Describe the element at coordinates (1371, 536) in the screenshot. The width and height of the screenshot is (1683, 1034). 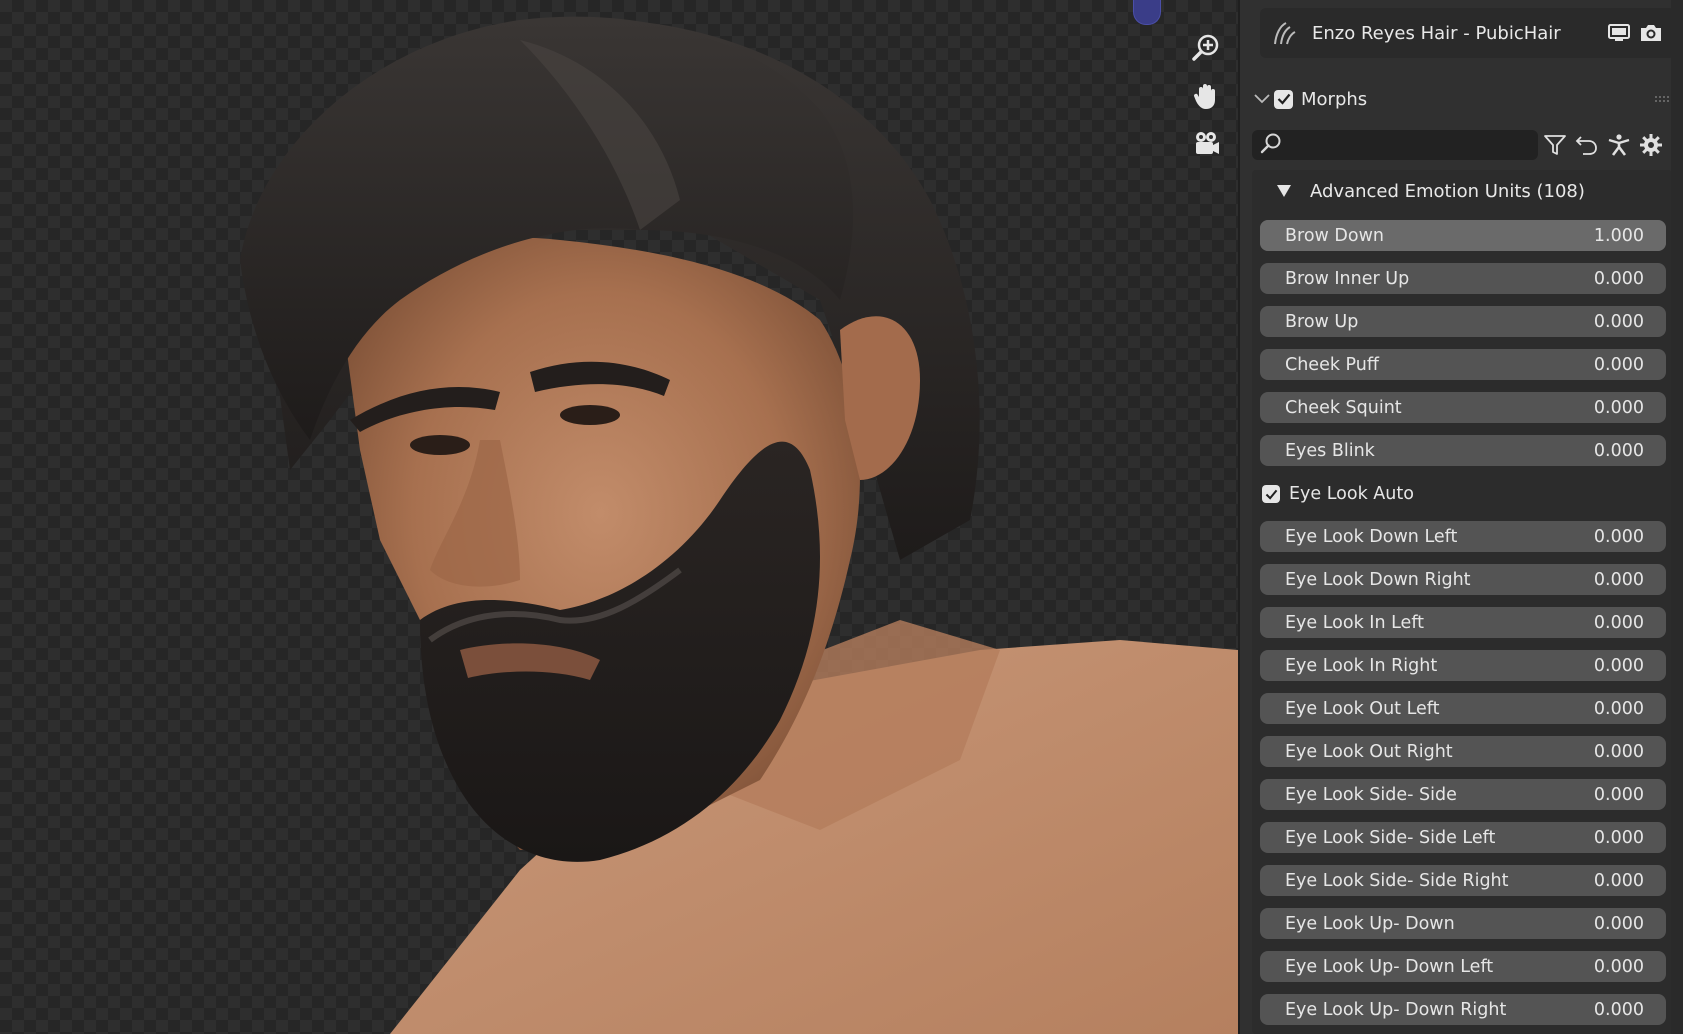
I see `slider-label: Eye Look Down Left` at that location.